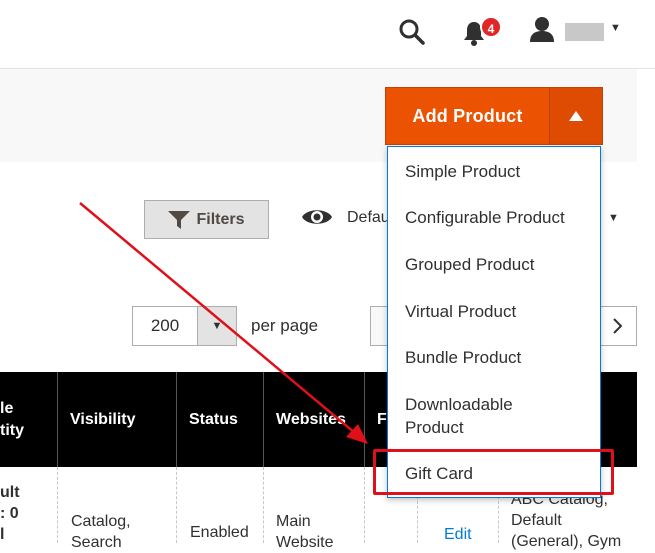  I want to click on column-header-visibility: Visibility, so click(117, 419).